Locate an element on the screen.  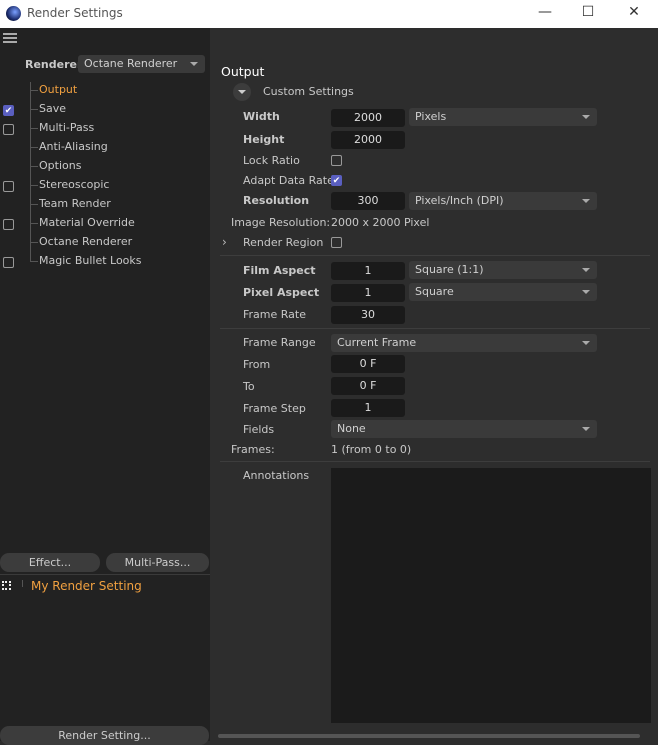
resolution-label: Resolution is located at coordinates (276, 200).